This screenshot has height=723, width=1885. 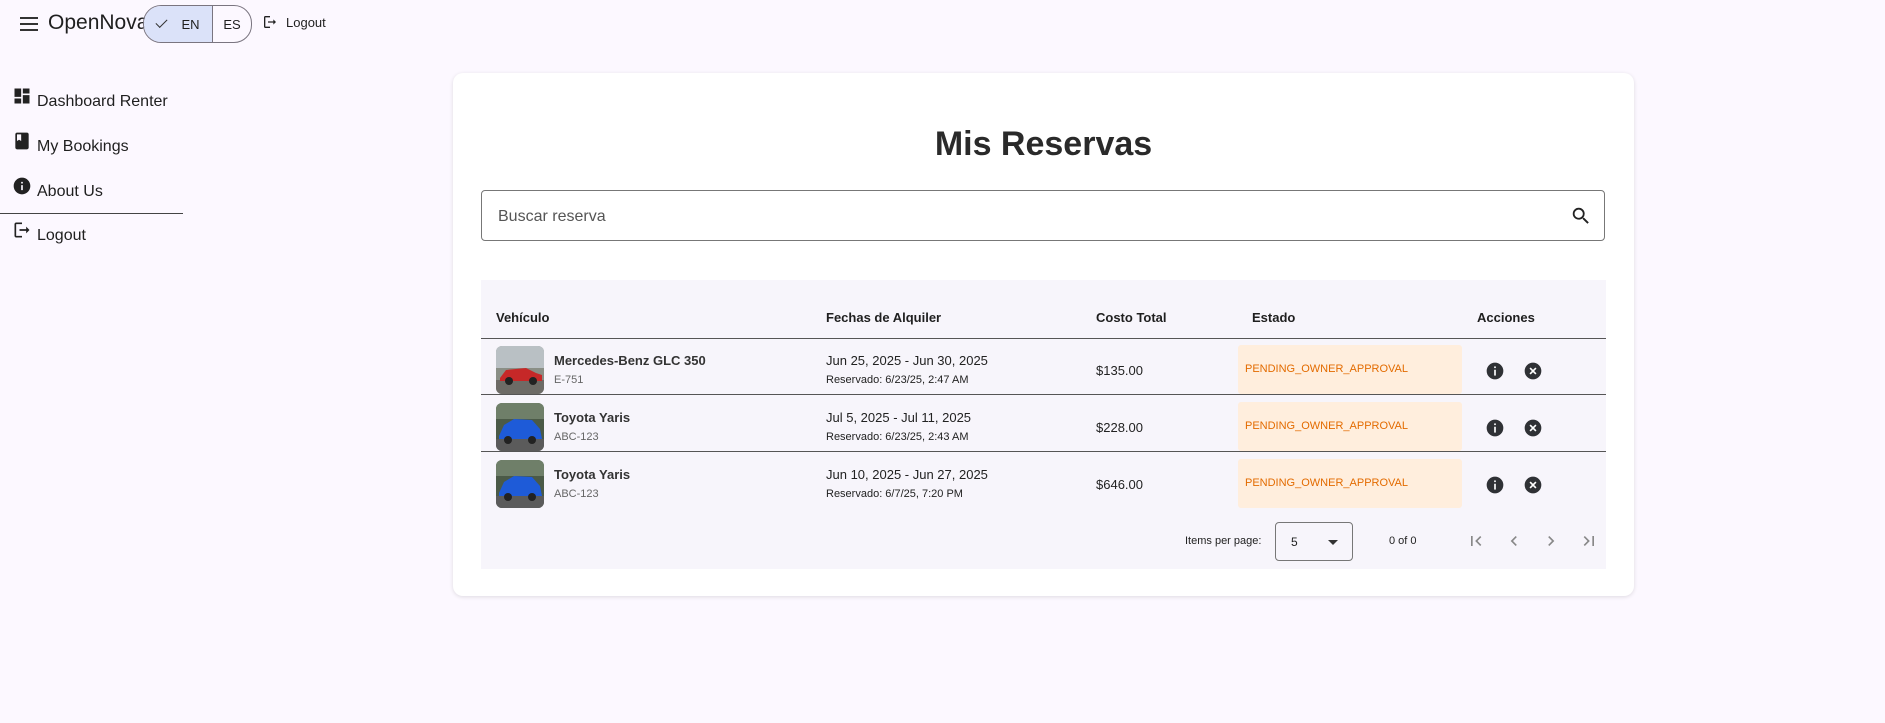 What do you see at coordinates (91, 236) in the screenshot?
I see `sidebar-item-logout: Logout` at bounding box center [91, 236].